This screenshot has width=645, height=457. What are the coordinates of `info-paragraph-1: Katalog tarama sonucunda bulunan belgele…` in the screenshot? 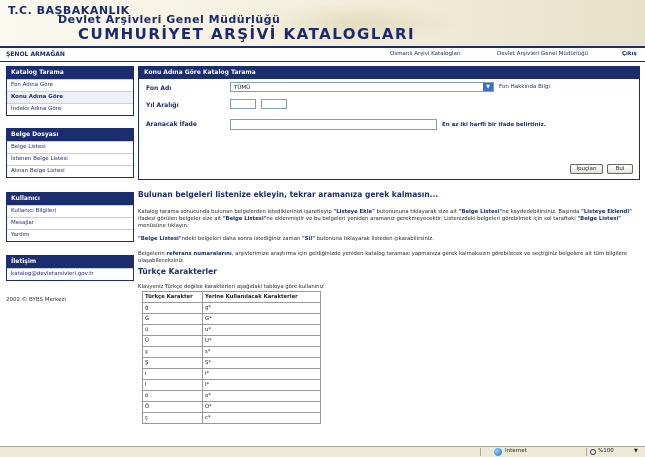 It's located at (385, 219).